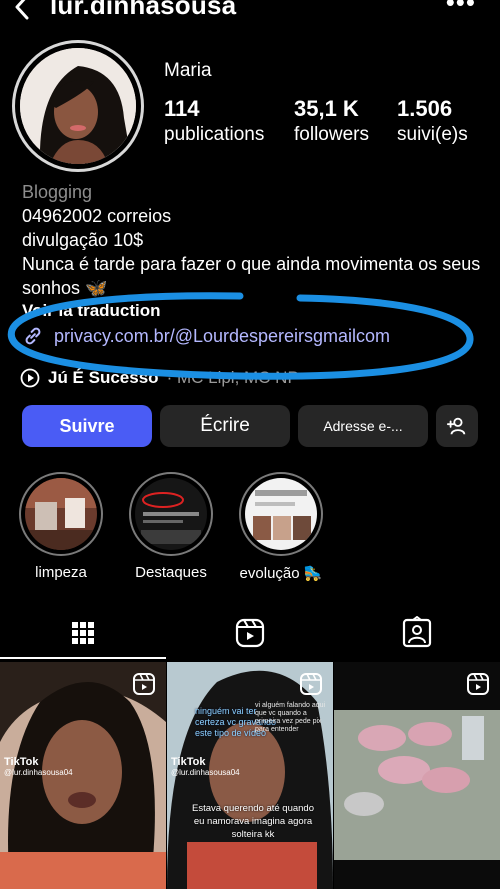 The width and height of the screenshot is (500, 889). Describe the element at coordinates (33, 336) in the screenshot. I see `link-icon` at that location.